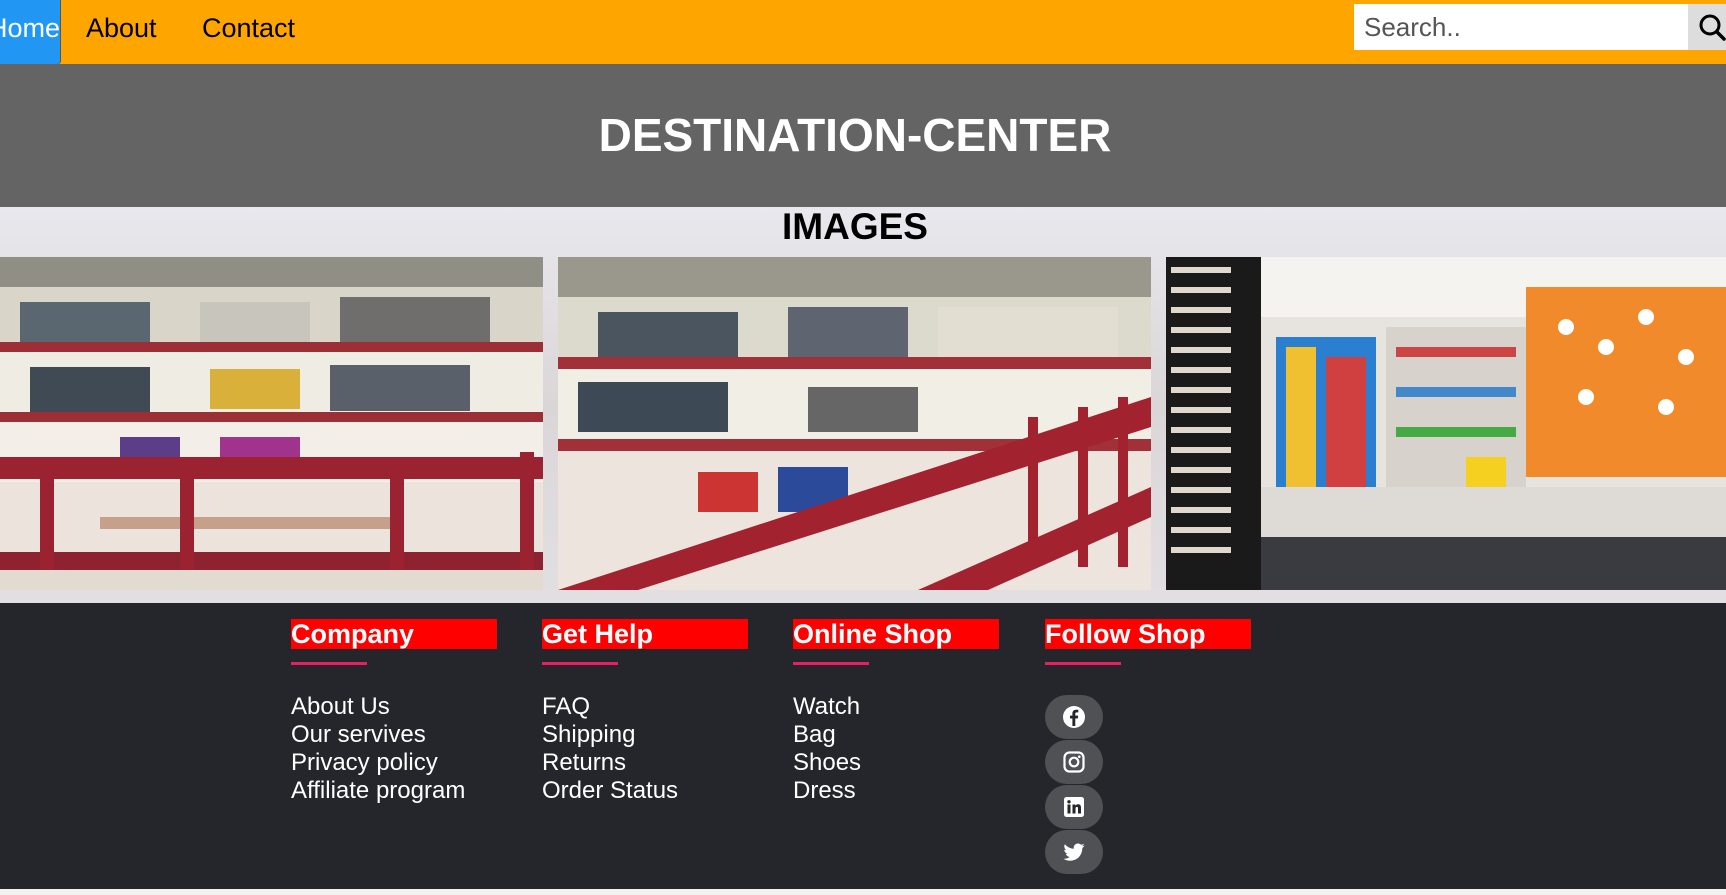  I want to click on instagram-link, so click(1074, 762).